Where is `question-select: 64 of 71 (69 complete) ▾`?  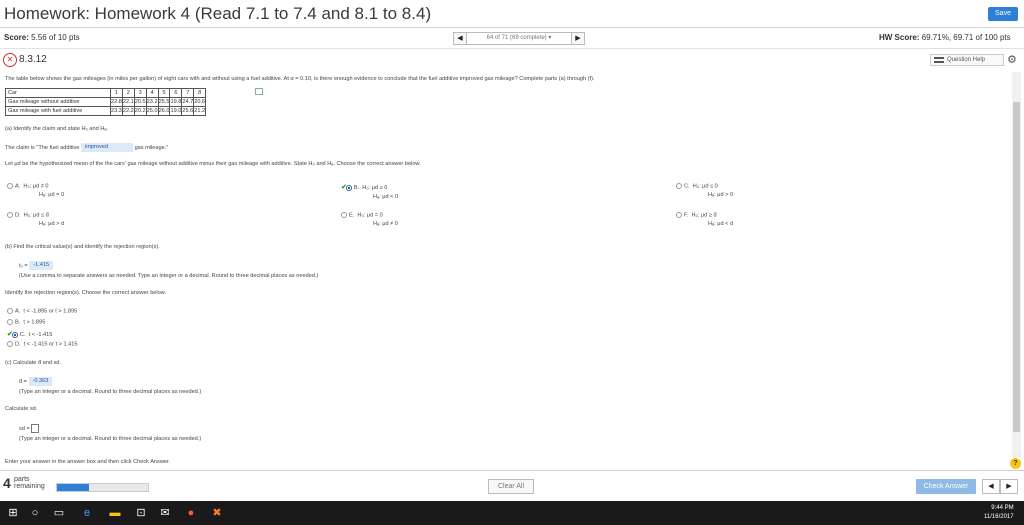 question-select: 64 of 71 (69 complete) ▾ is located at coordinates (519, 38).